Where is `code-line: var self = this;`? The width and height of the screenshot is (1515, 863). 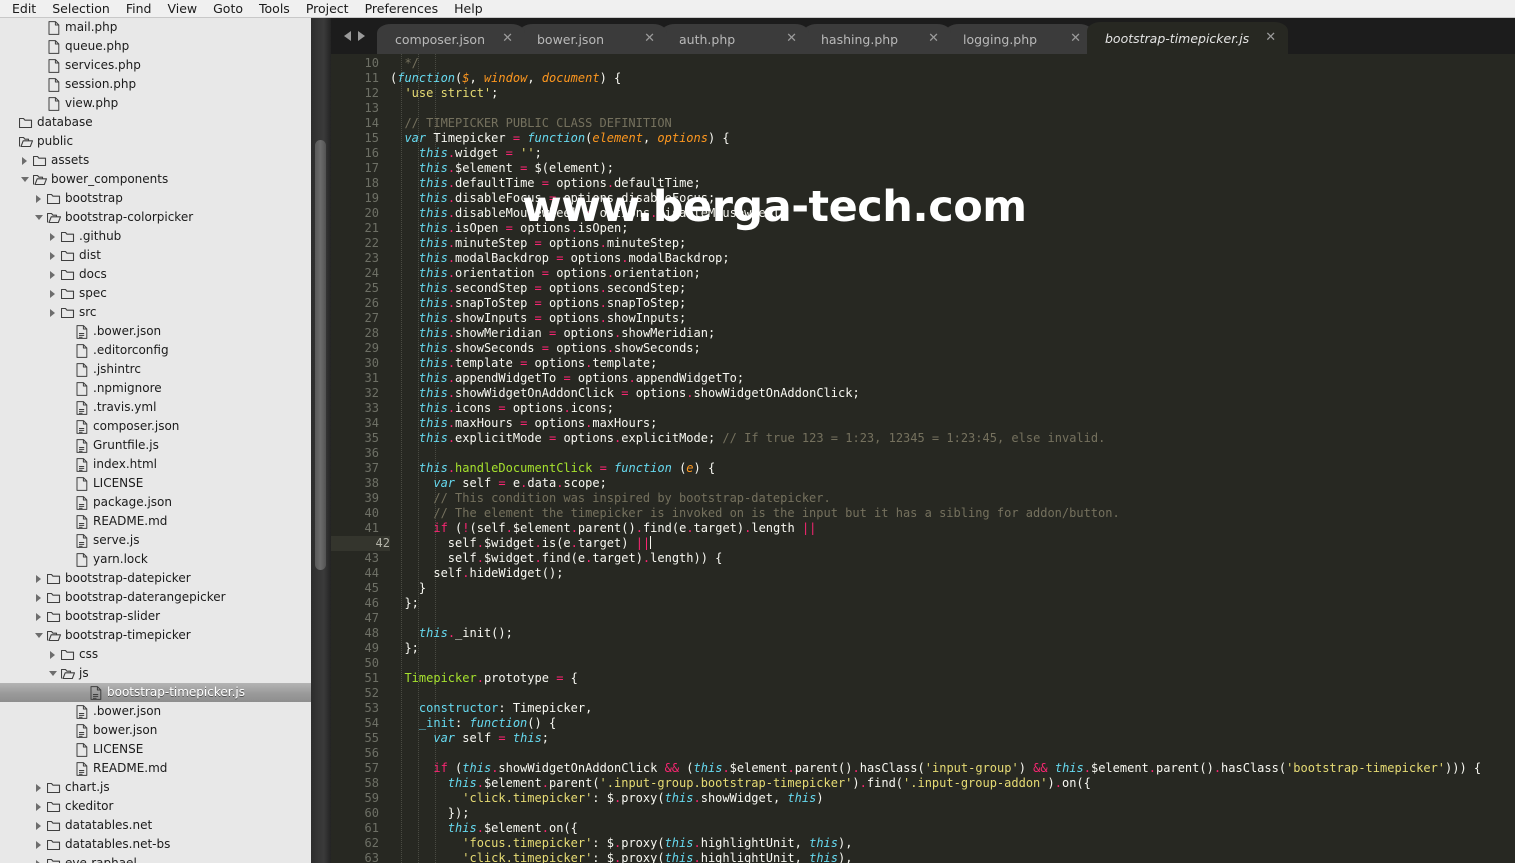
code-line: var self = this; is located at coordinates (469, 738).